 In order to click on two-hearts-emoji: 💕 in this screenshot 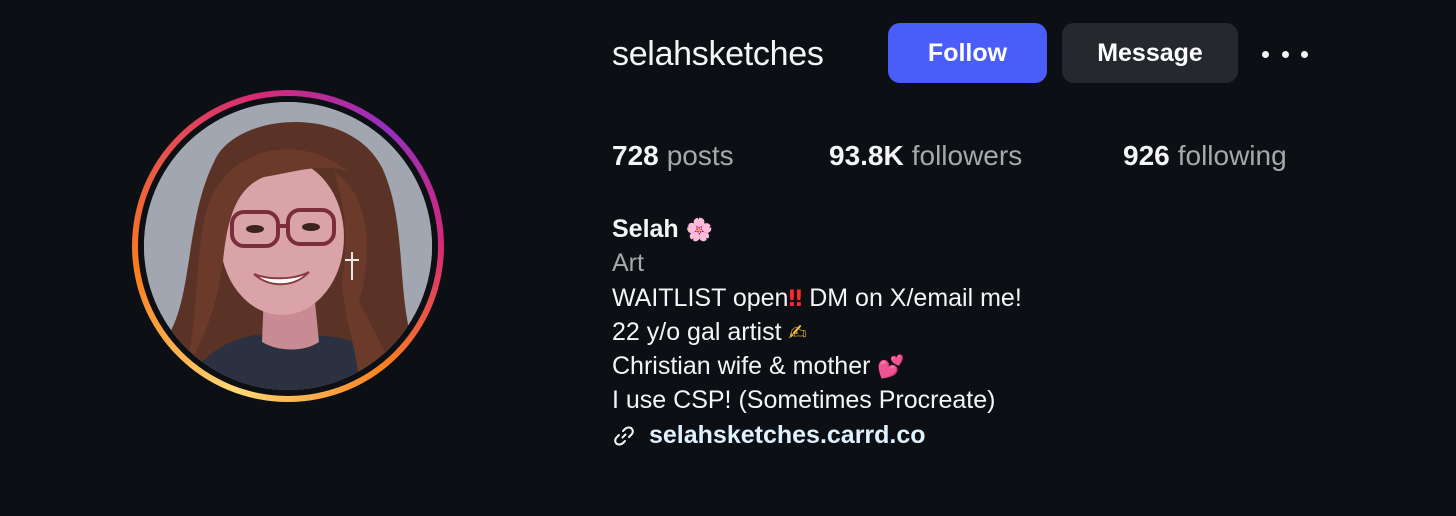, I will do `click(891, 368)`.